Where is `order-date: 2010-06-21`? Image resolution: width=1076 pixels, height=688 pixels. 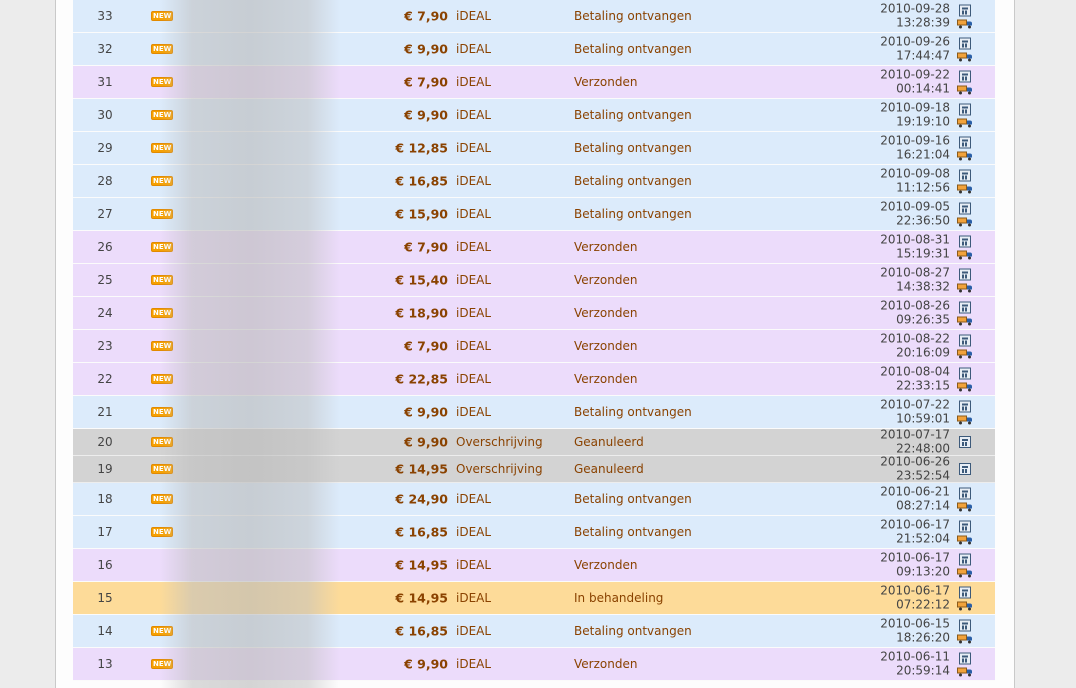 order-date: 2010-06-21 is located at coordinates (915, 491).